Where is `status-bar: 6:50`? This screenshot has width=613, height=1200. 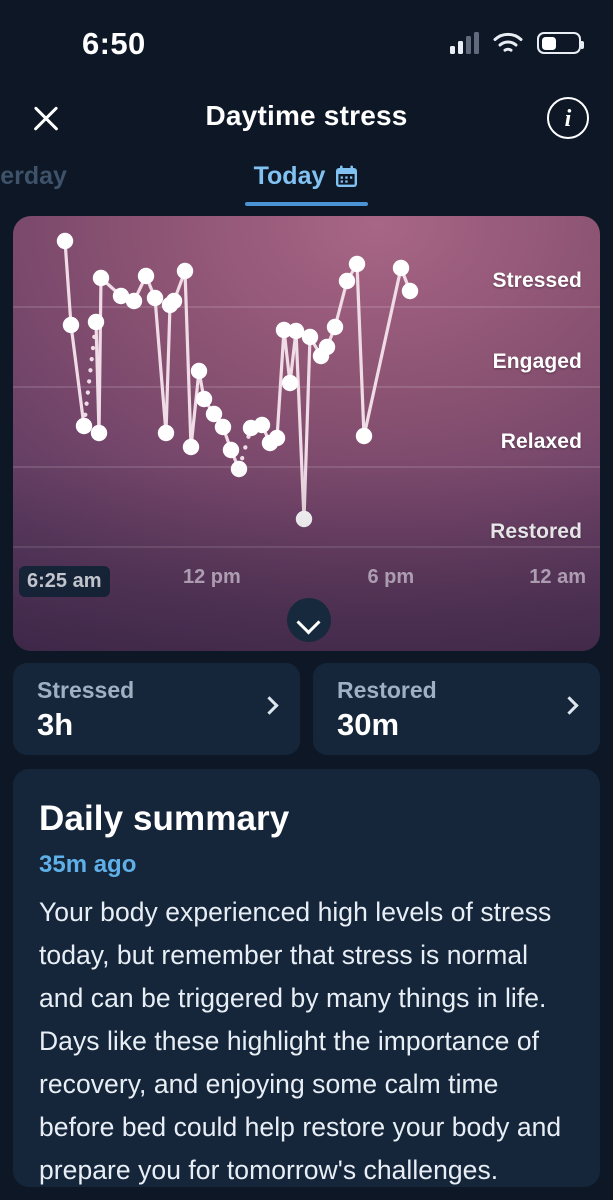 status-bar: 6:50 is located at coordinates (306, 39).